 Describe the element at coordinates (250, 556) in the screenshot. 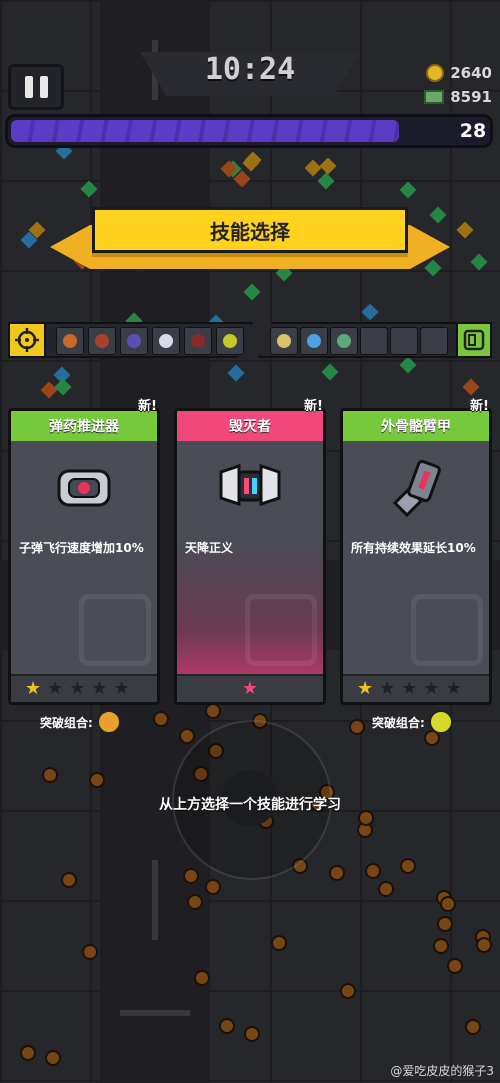

I see `skill-card: 毁灭者天降正义 ★` at that location.